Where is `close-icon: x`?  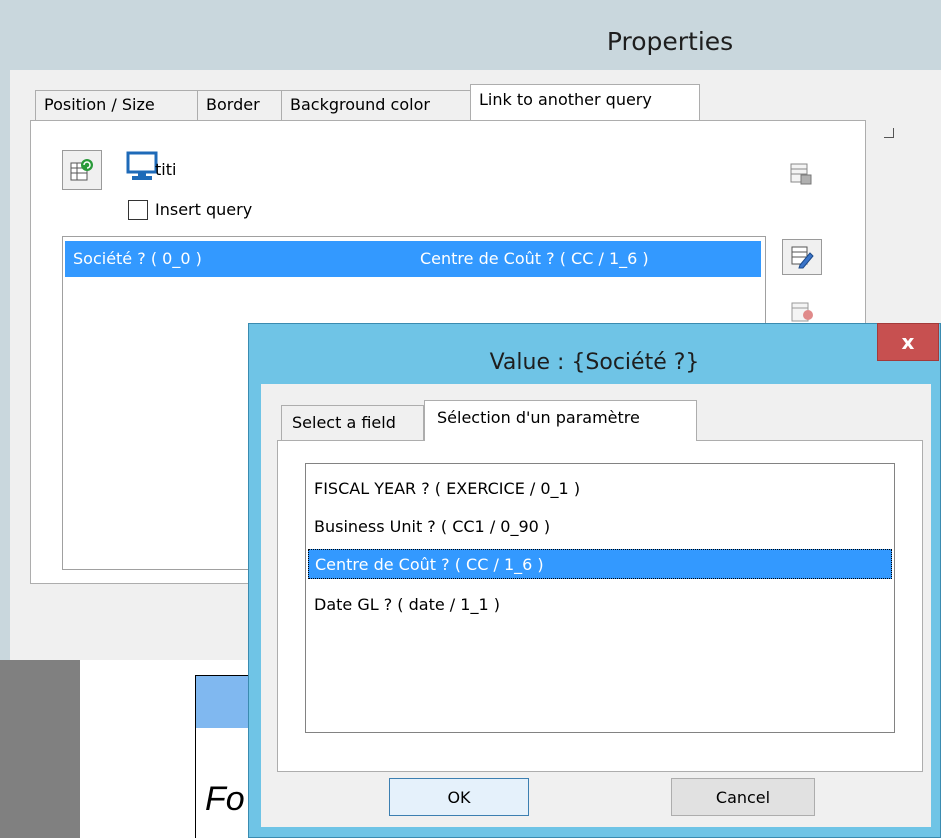 close-icon: x is located at coordinates (908, 342).